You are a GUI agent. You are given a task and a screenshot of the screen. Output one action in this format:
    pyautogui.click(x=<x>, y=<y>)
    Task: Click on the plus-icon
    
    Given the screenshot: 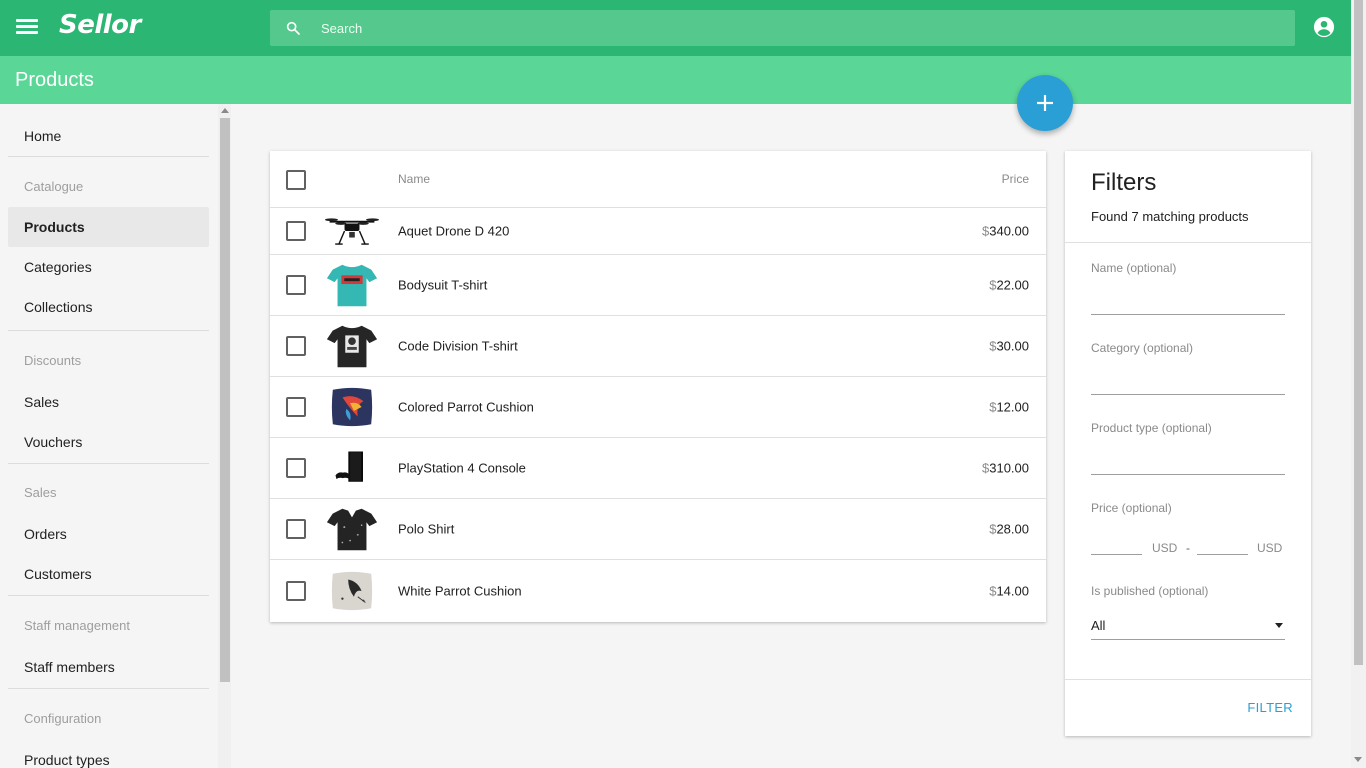 What is the action you would take?
    pyautogui.click(x=1045, y=103)
    